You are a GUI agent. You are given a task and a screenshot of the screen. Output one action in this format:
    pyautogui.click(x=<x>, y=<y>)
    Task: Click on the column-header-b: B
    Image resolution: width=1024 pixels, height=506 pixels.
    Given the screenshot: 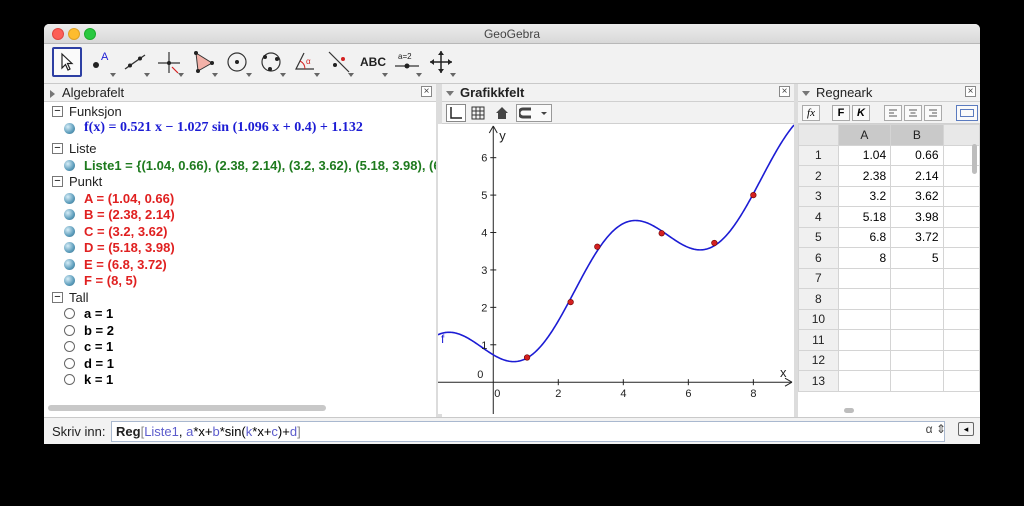 What is the action you would take?
    pyautogui.click(x=917, y=135)
    